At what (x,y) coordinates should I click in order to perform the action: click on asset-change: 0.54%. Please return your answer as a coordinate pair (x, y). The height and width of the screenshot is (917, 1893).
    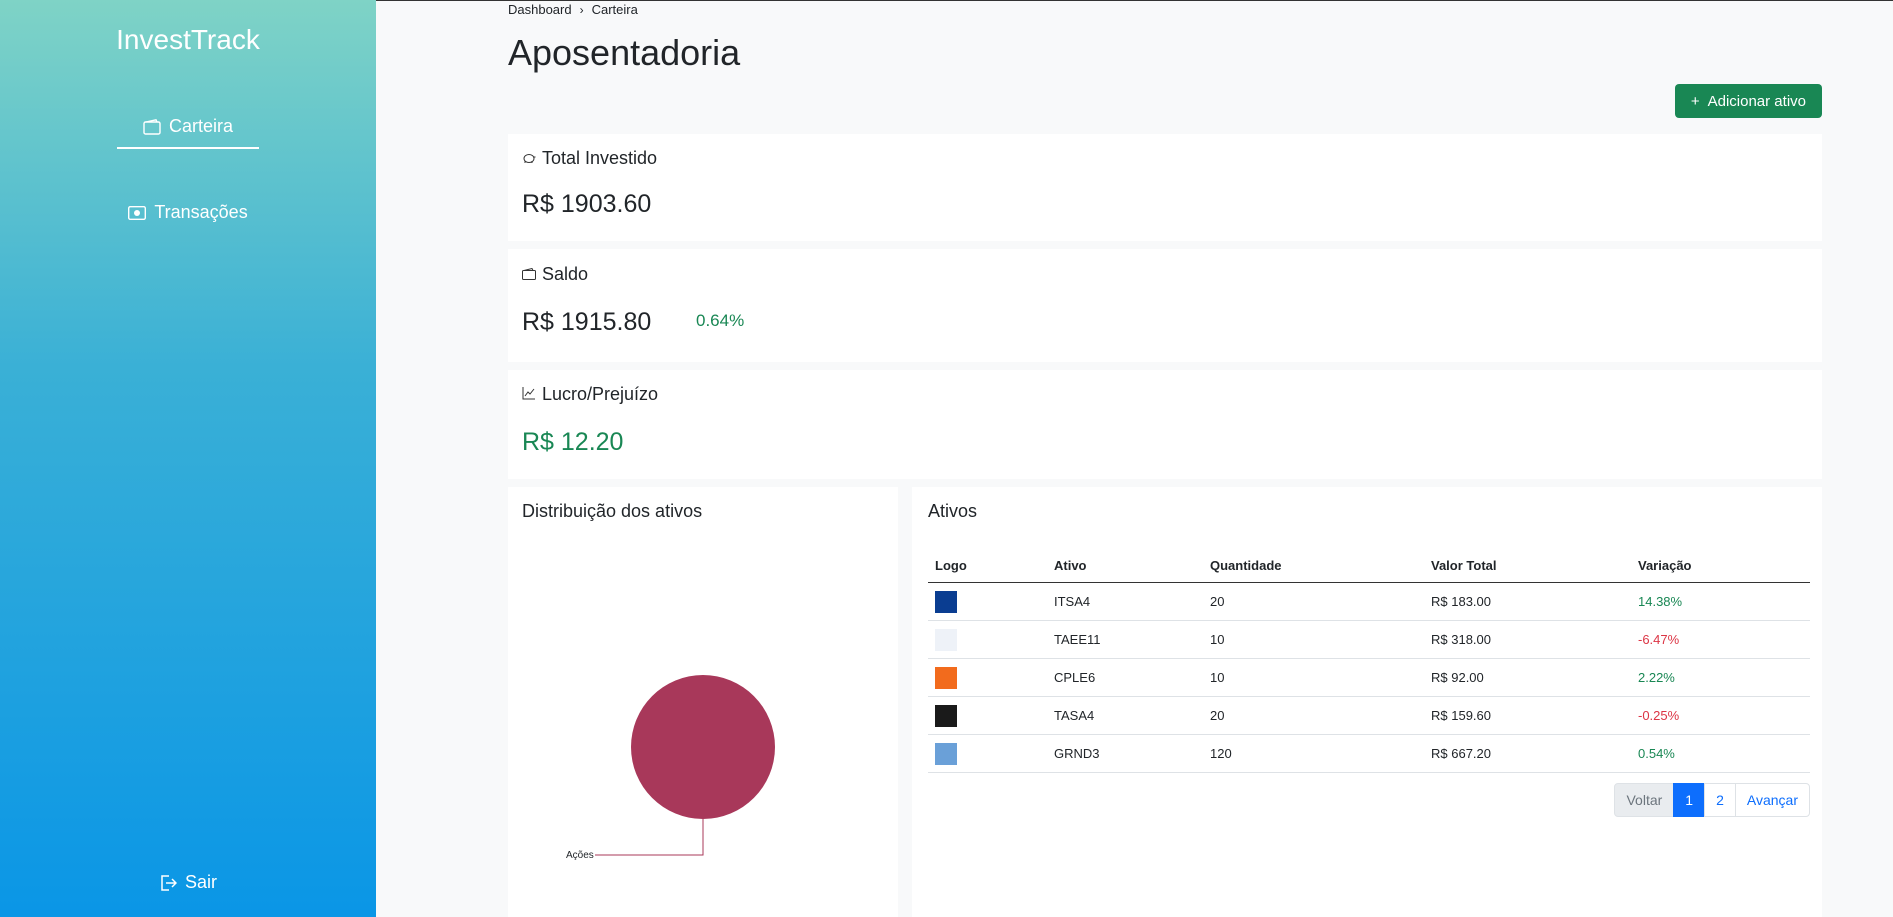
    Looking at the image, I should click on (1720, 753).